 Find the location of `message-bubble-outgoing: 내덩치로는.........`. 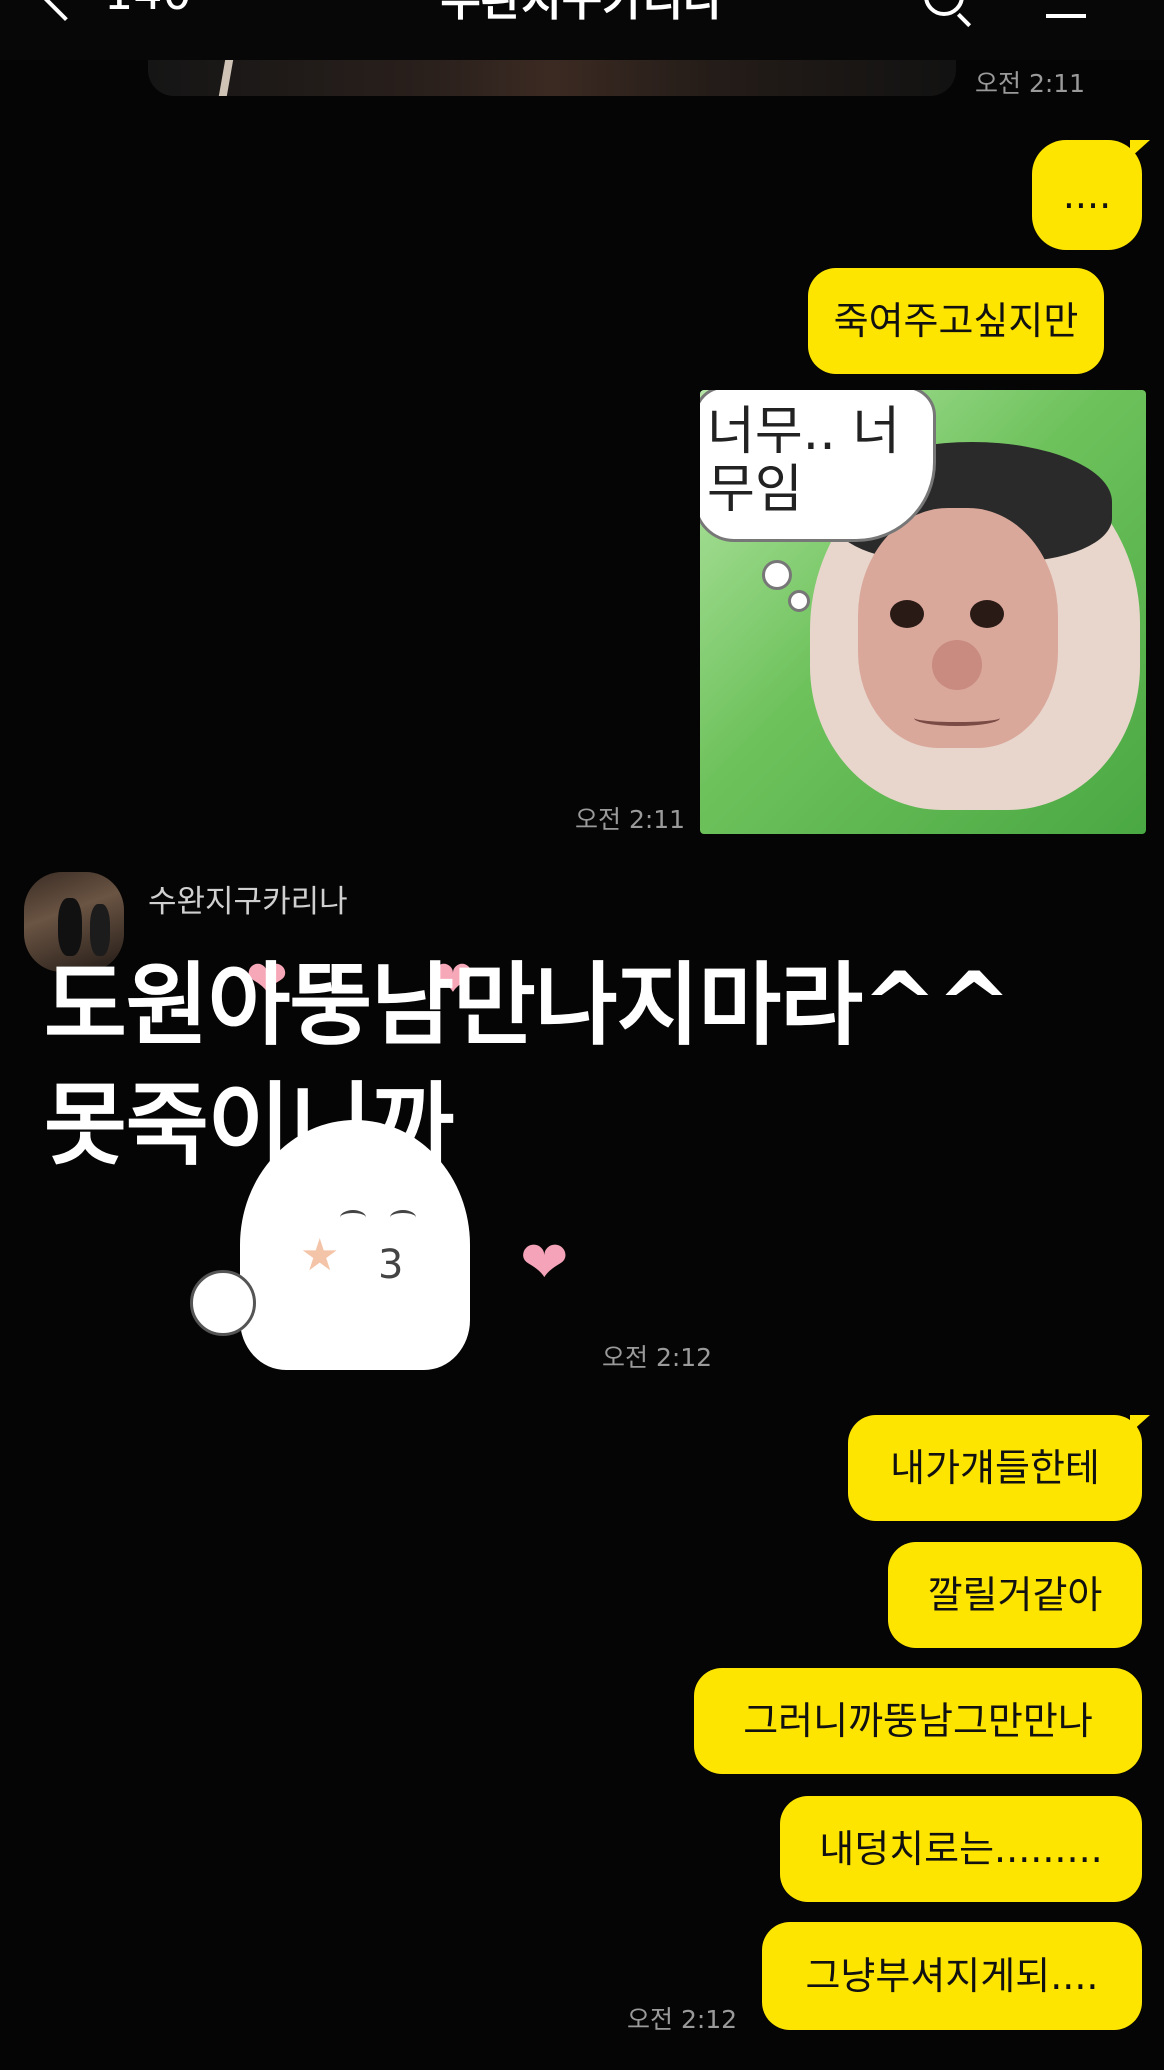

message-bubble-outgoing: 내덩치로는......... is located at coordinates (961, 1849).